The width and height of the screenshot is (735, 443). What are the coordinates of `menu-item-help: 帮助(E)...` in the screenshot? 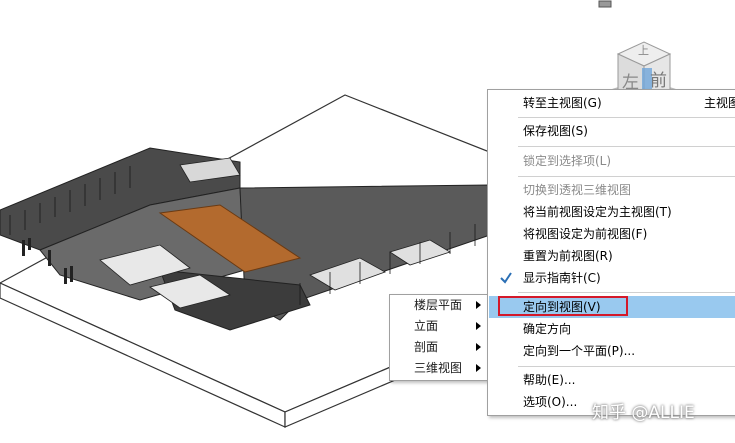 It's located at (612, 380).